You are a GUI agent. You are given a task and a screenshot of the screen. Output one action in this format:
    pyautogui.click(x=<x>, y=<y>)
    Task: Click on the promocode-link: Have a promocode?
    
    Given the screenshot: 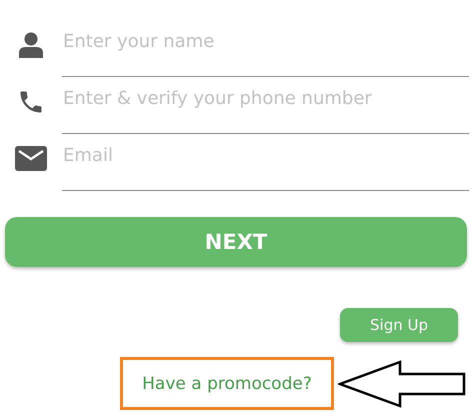 What is the action you would take?
    pyautogui.click(x=227, y=384)
    